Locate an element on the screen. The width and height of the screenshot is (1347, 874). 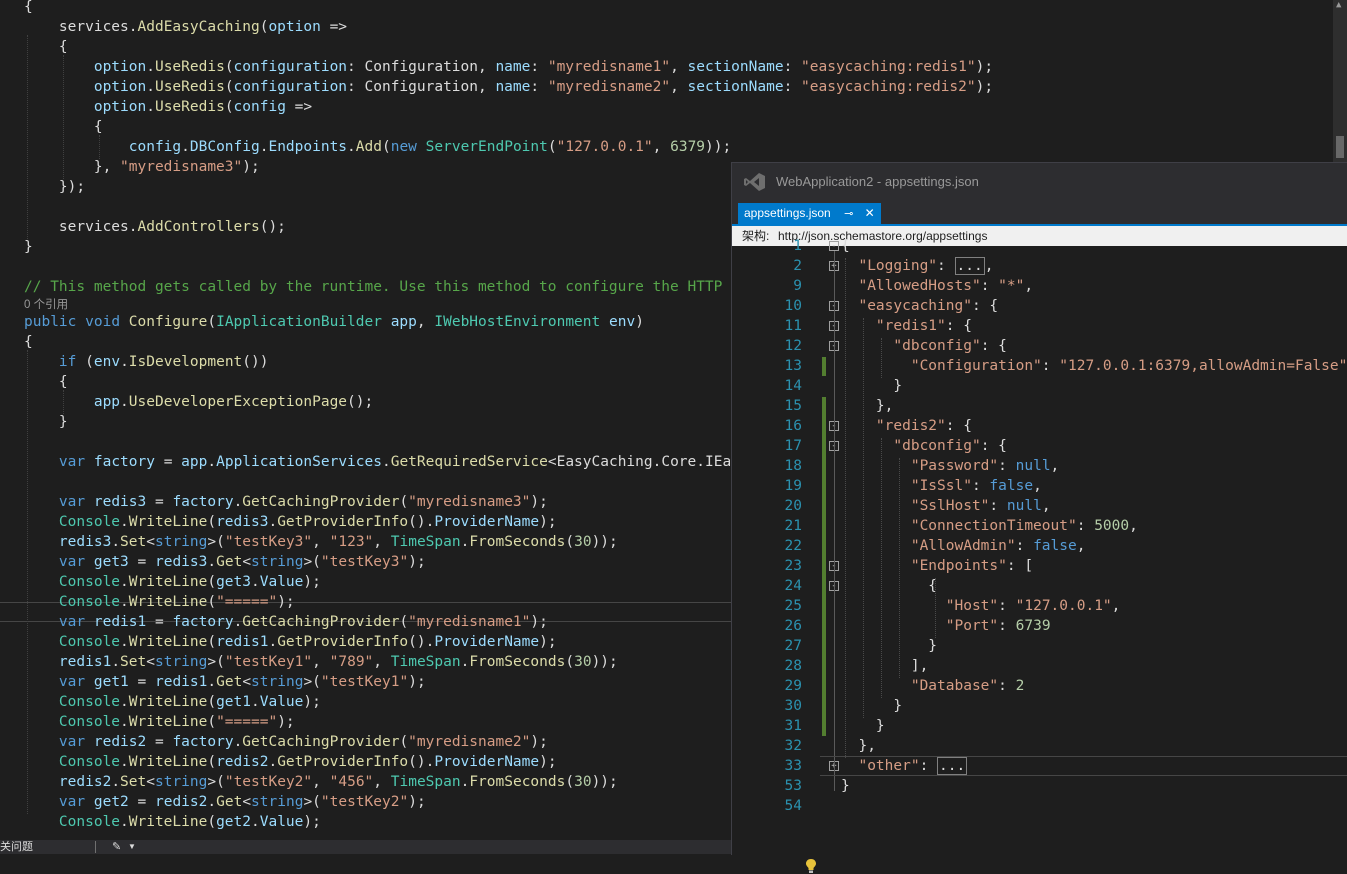
line-number: 28 is located at coordinates (793, 666).